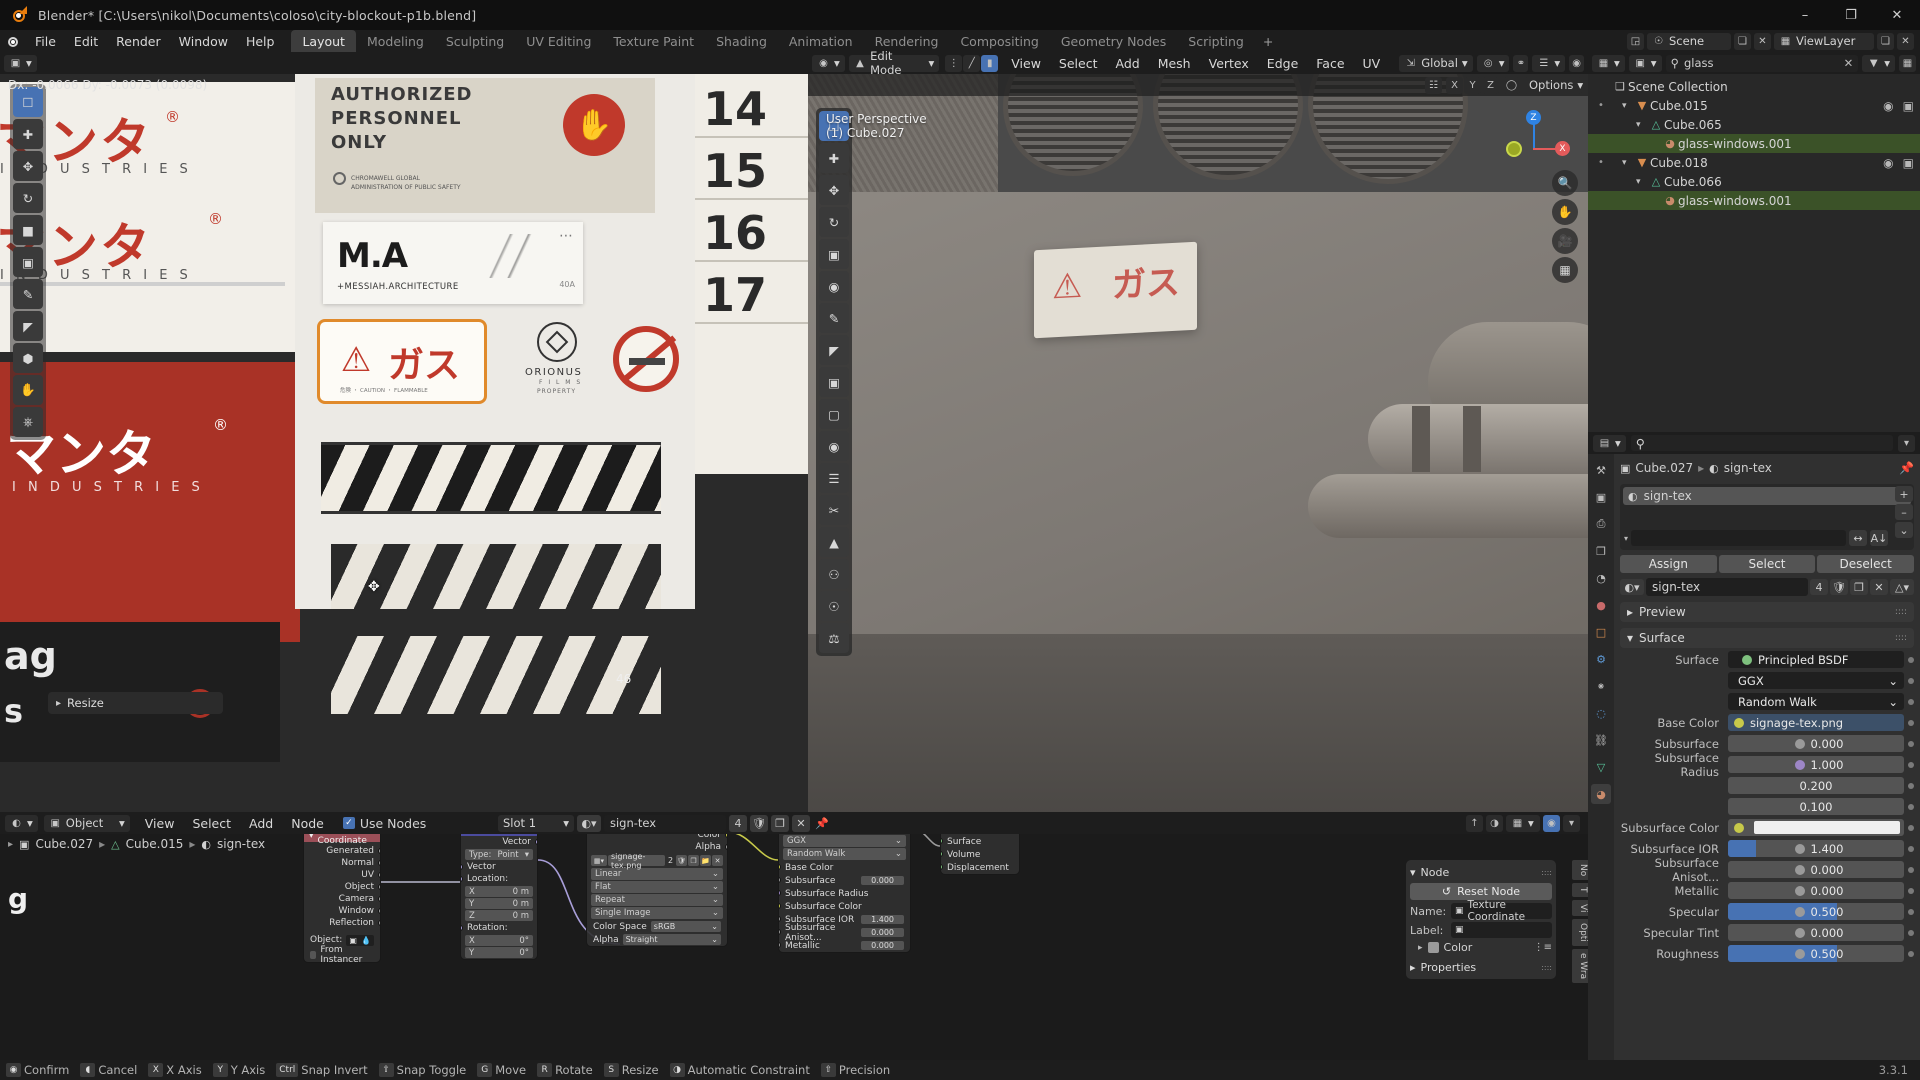  I want to click on property-value: Principled BSDF, so click(1816, 659).